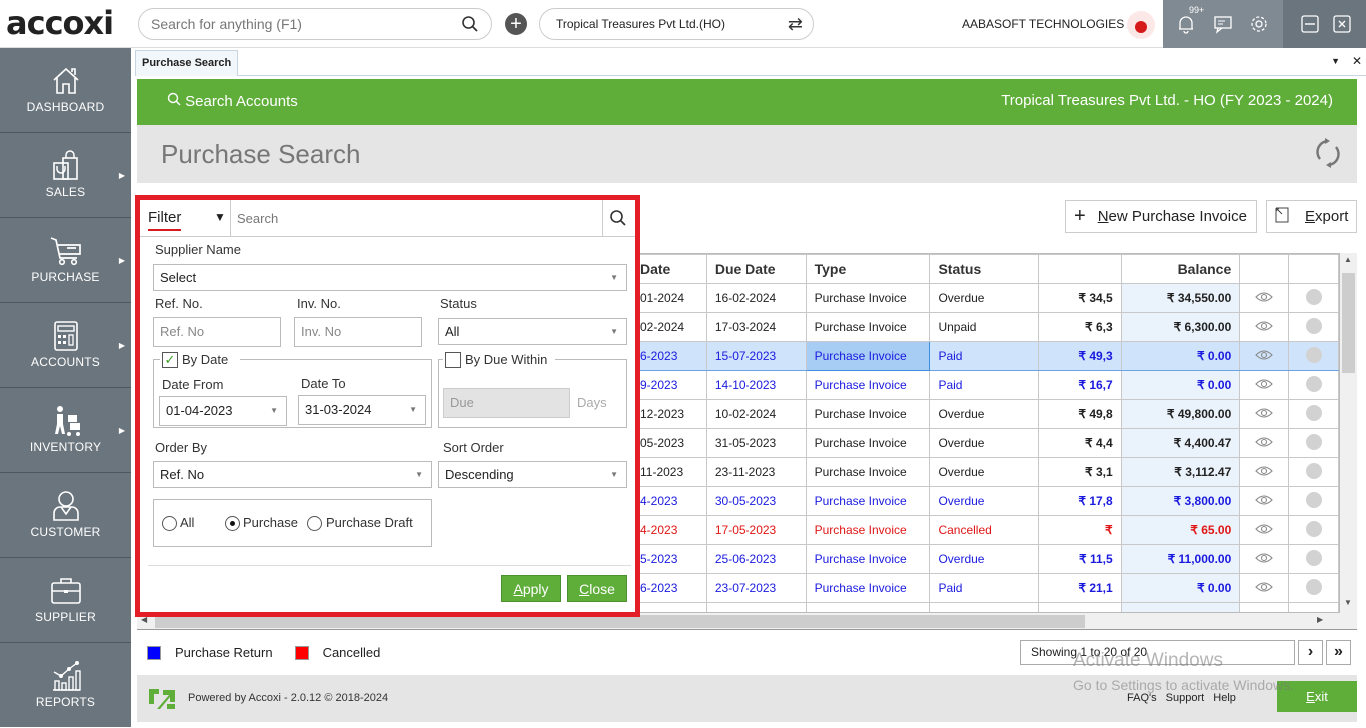 This screenshot has height=728, width=1366. Describe the element at coordinates (1223, 26) in the screenshot. I see `message-icon` at that location.